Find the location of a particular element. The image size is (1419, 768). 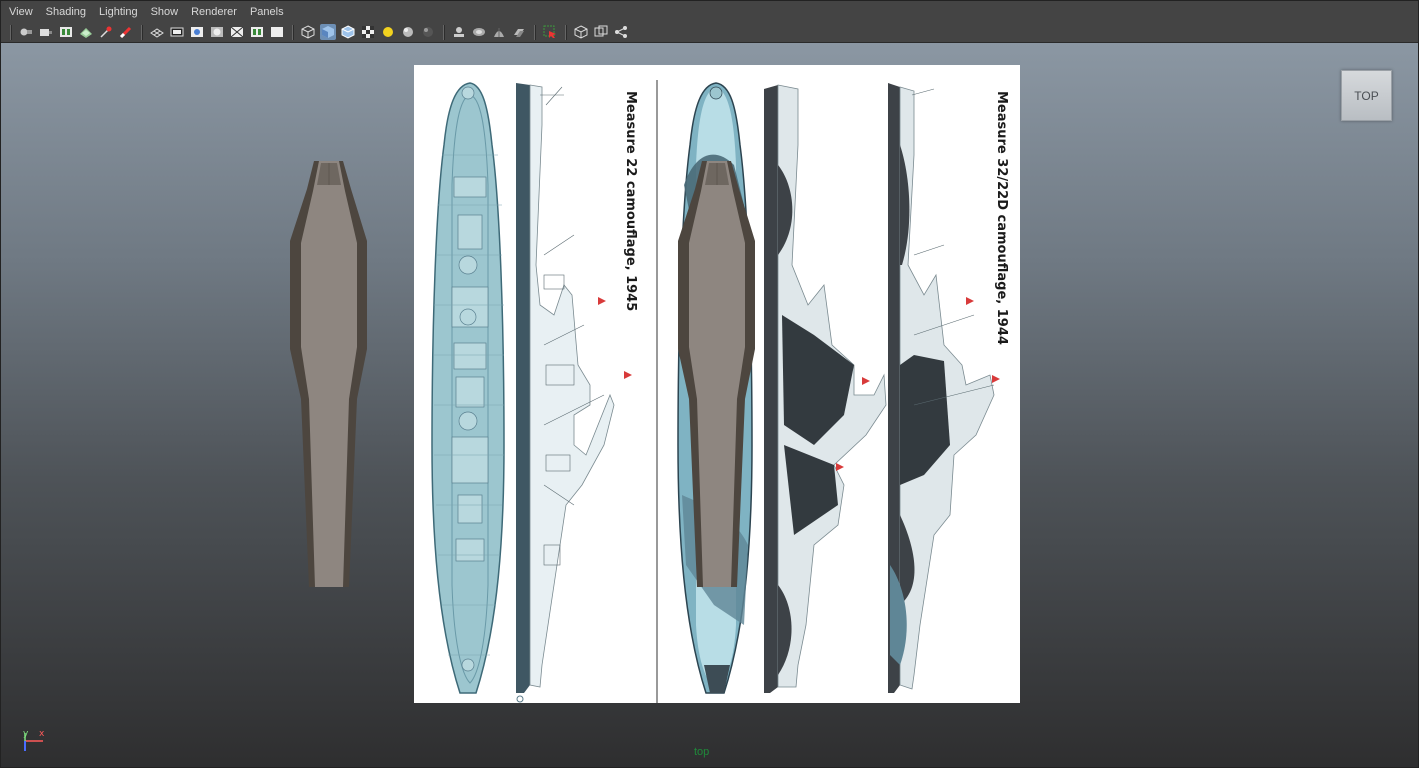

select-camera-icon is located at coordinates (550, 32).